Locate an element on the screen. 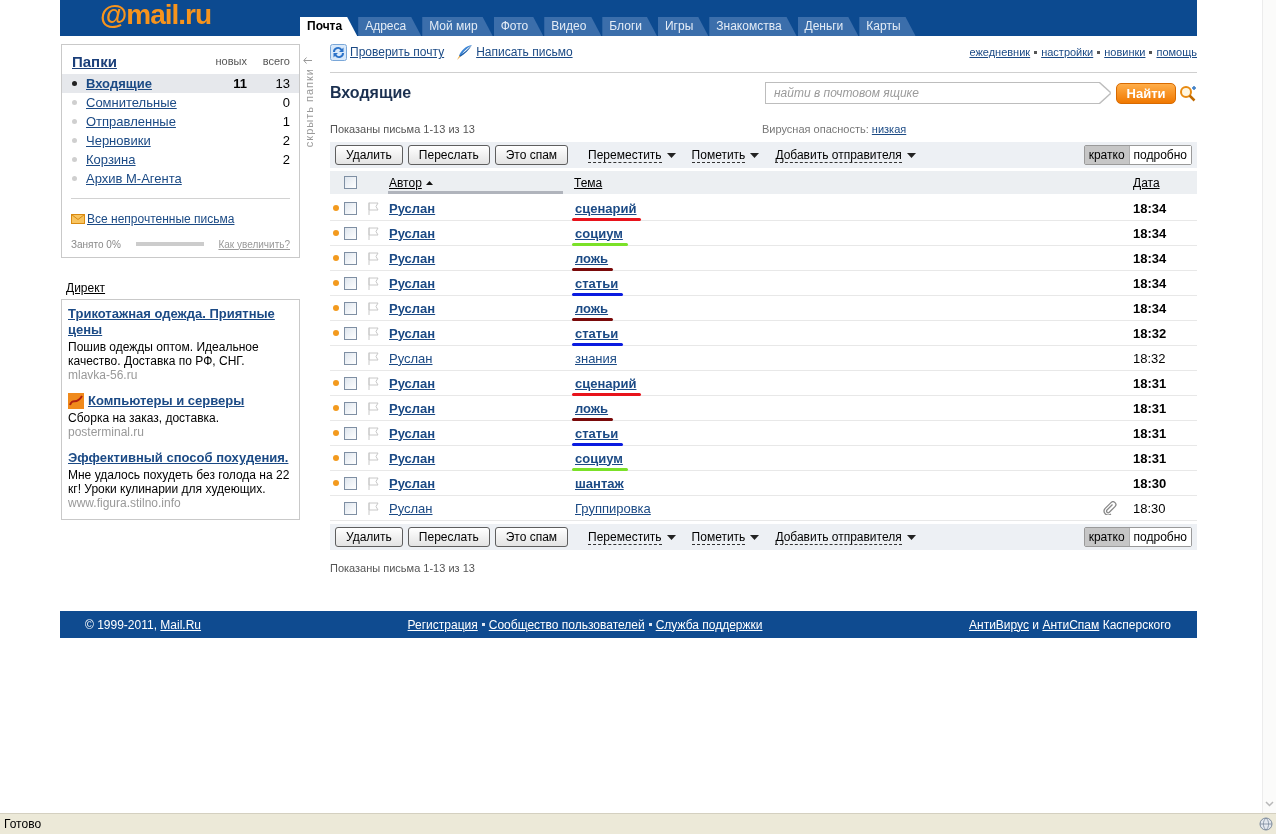 This screenshot has height=834, width=1276. nav-tab: Мой мир is located at coordinates (457, 26).